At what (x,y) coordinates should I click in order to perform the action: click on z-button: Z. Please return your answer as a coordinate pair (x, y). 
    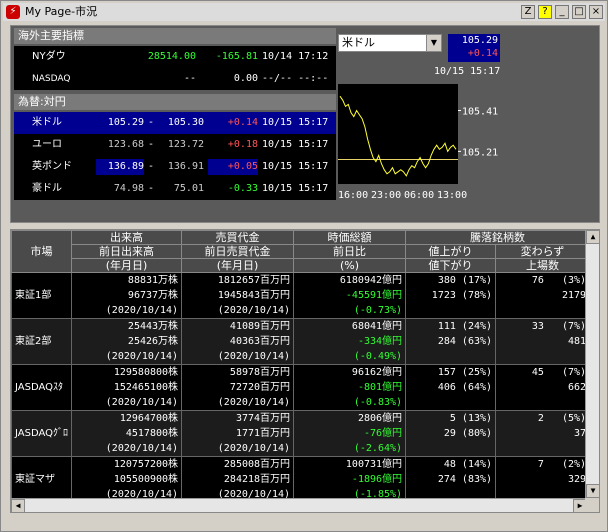
    Looking at the image, I should click on (528, 12).